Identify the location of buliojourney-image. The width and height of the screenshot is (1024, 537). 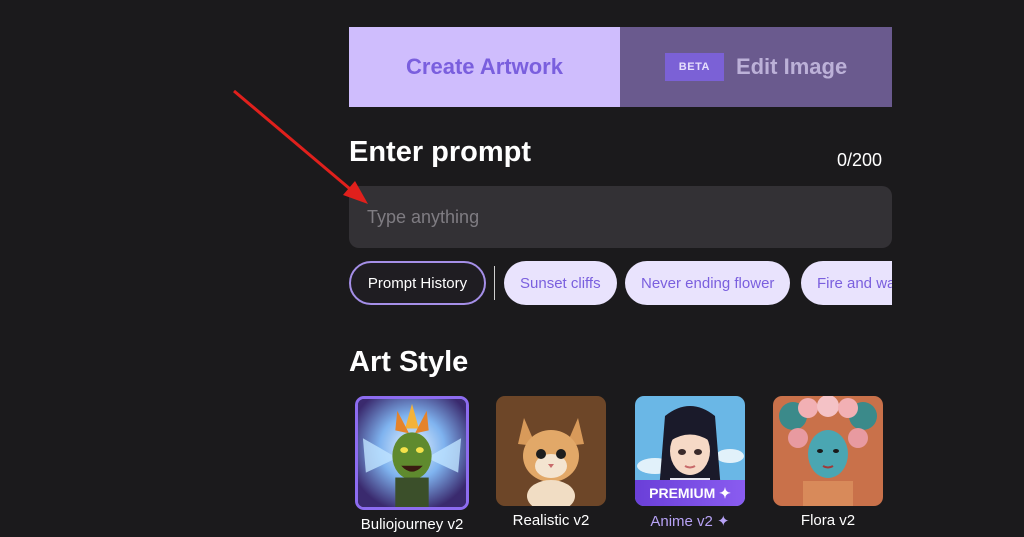
(412, 453).